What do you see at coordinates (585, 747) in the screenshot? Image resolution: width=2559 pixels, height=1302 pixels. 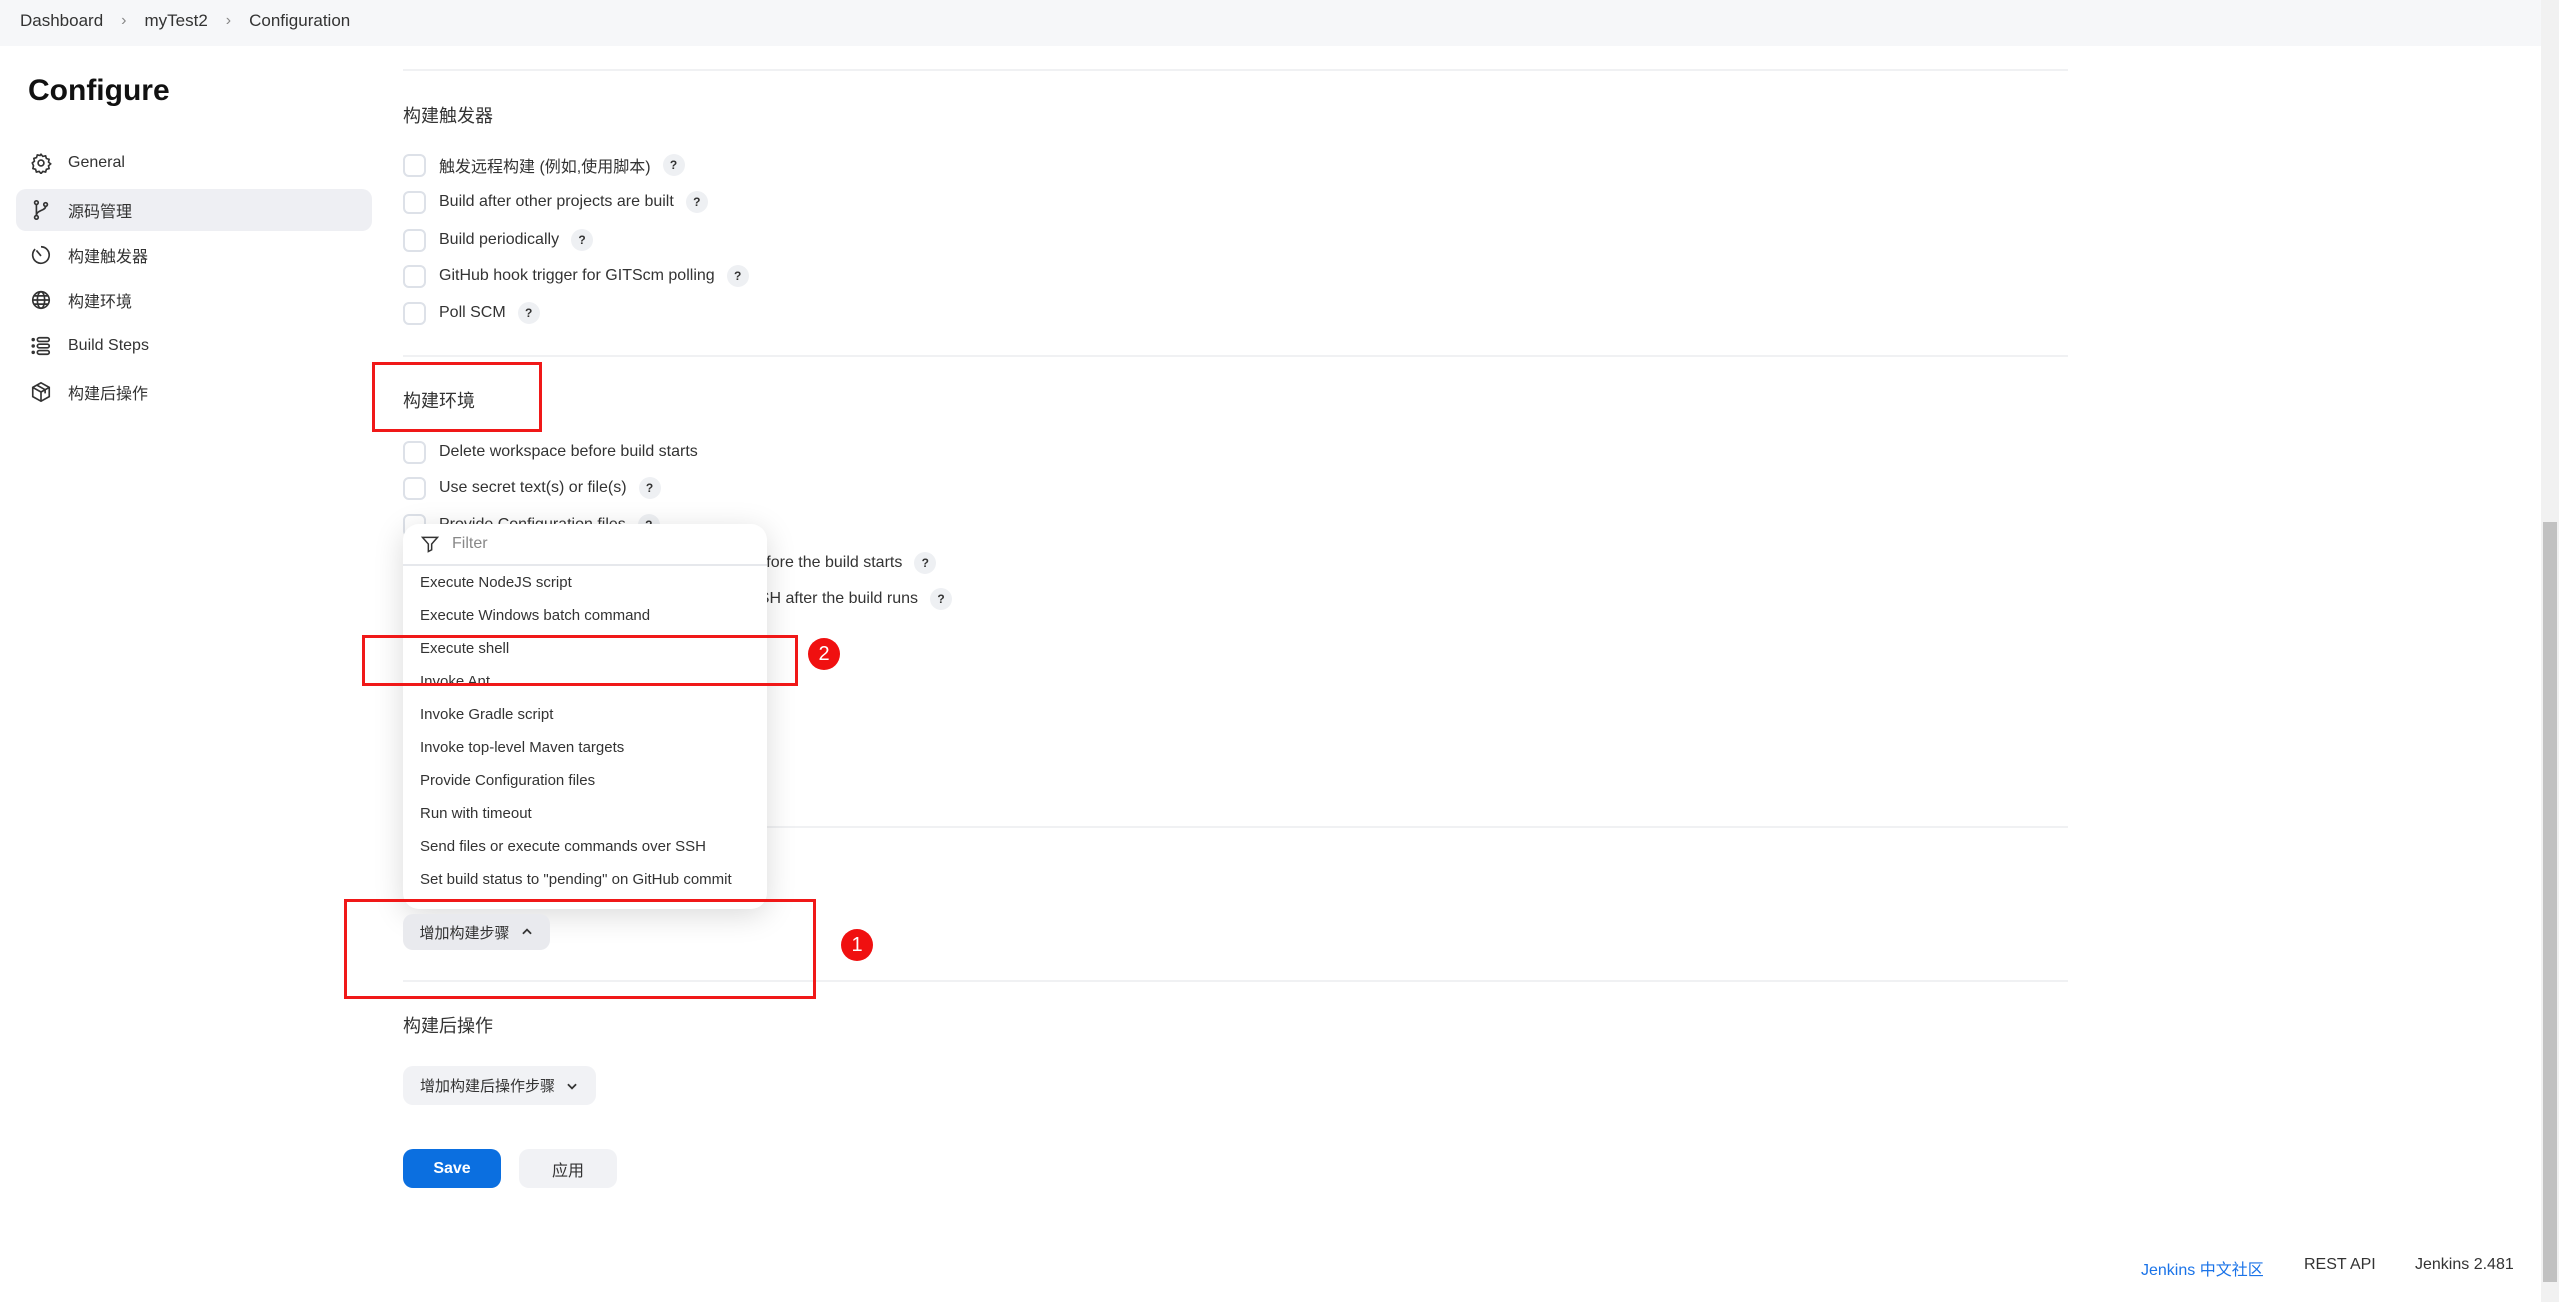 I see `menu-item: Invoke top-level Maven targets` at bounding box center [585, 747].